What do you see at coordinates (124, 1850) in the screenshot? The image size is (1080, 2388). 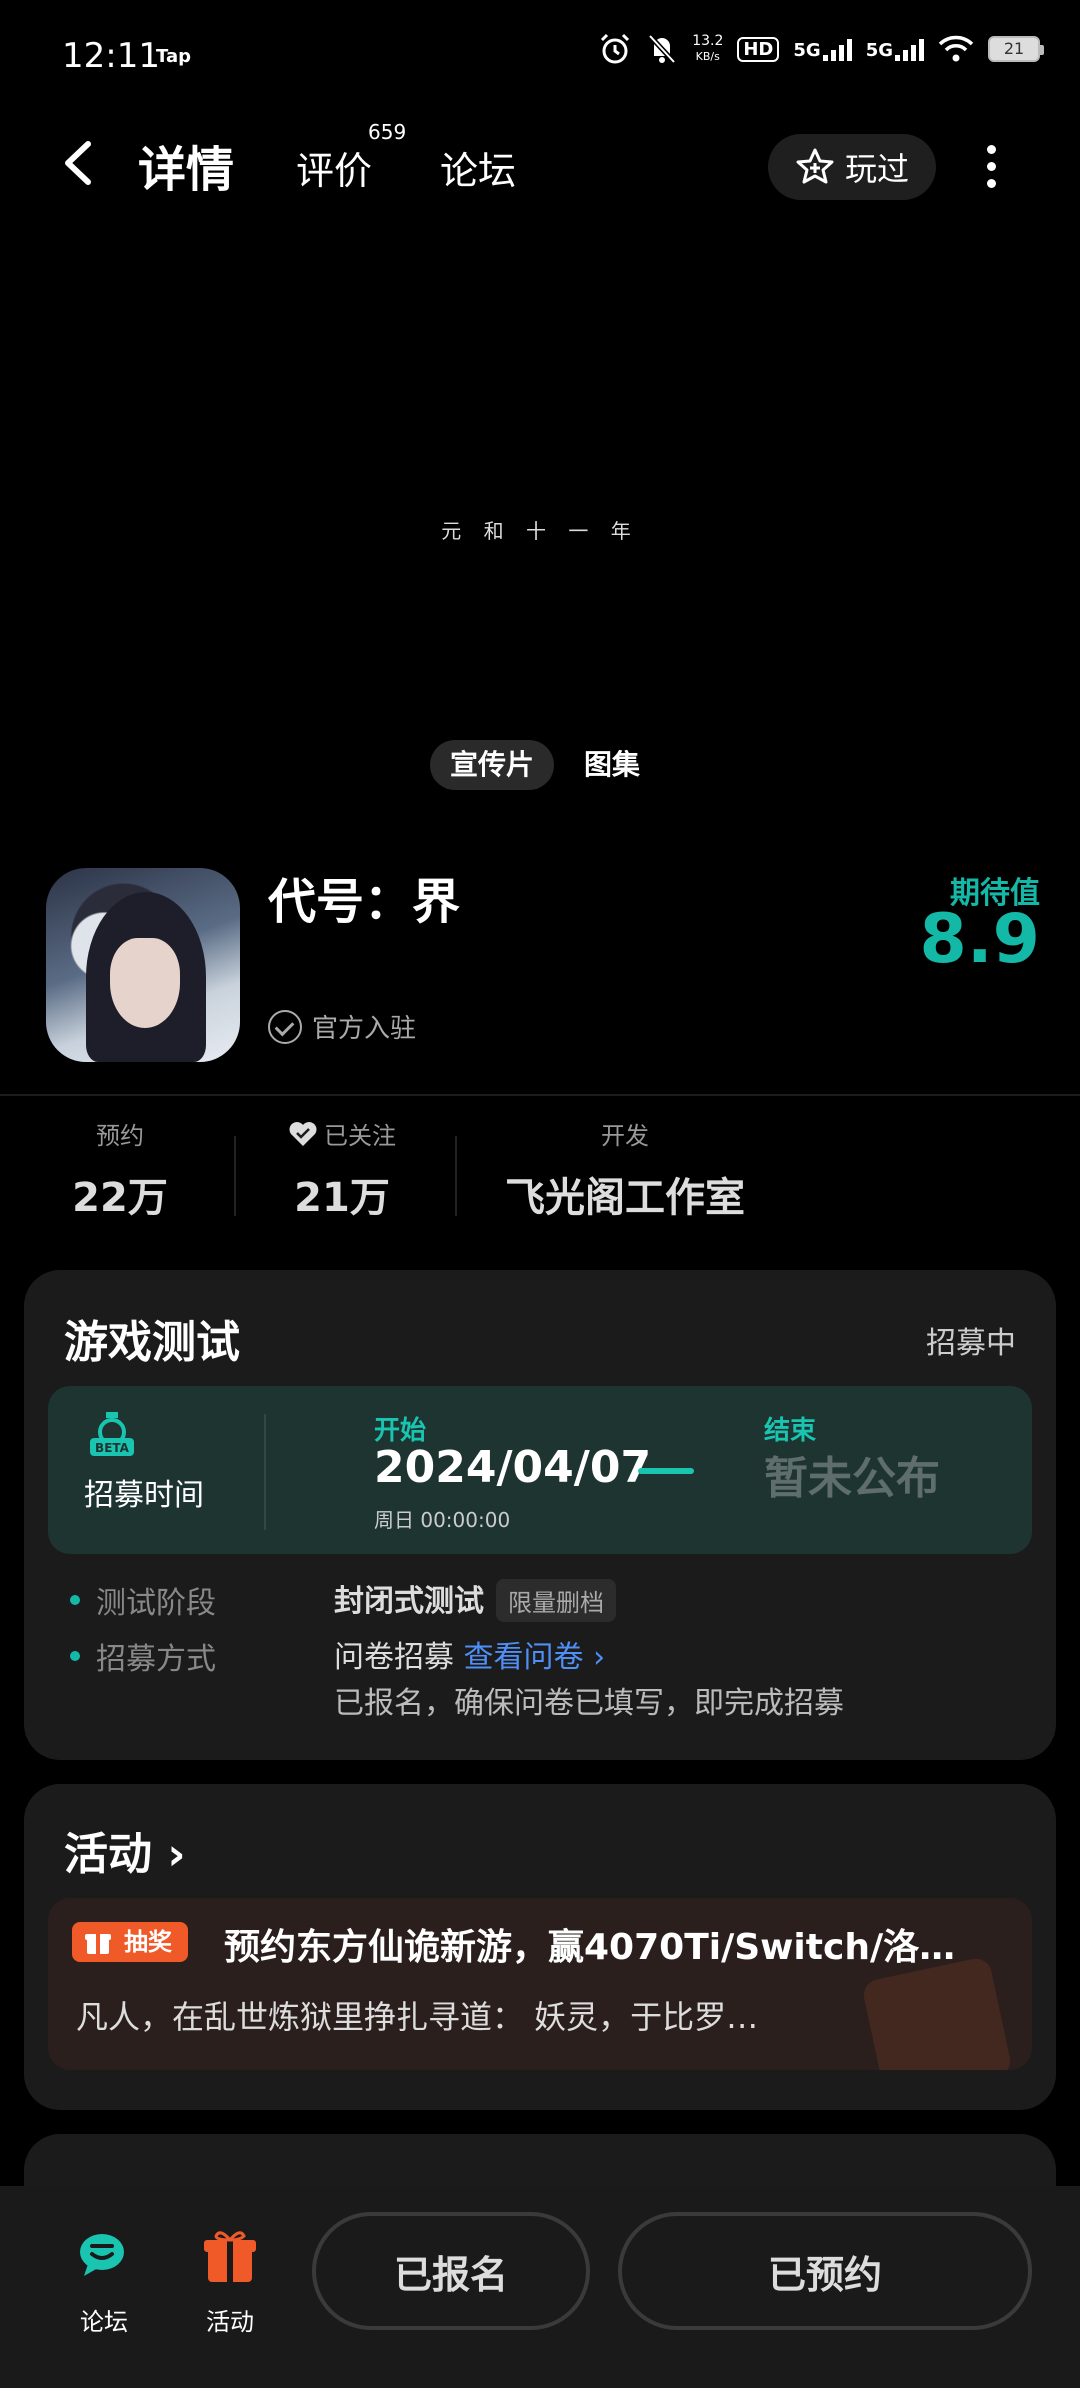 I see `activity-title: 活动 ›` at bounding box center [124, 1850].